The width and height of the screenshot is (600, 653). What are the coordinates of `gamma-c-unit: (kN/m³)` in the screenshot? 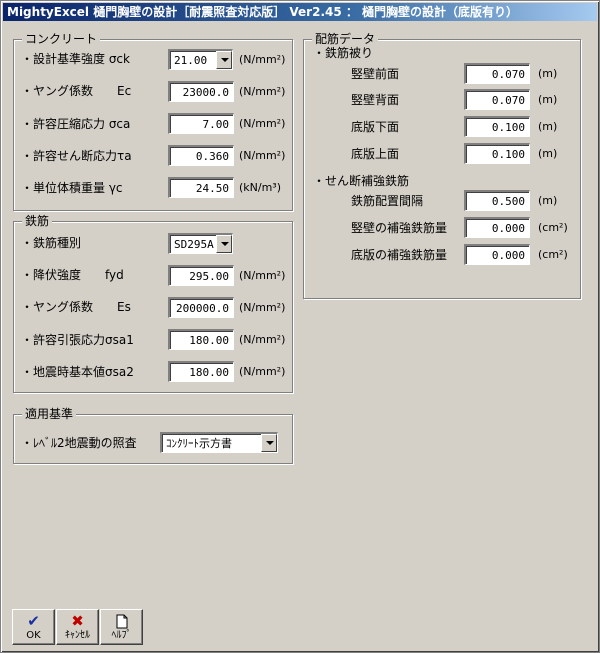 It's located at (260, 187).